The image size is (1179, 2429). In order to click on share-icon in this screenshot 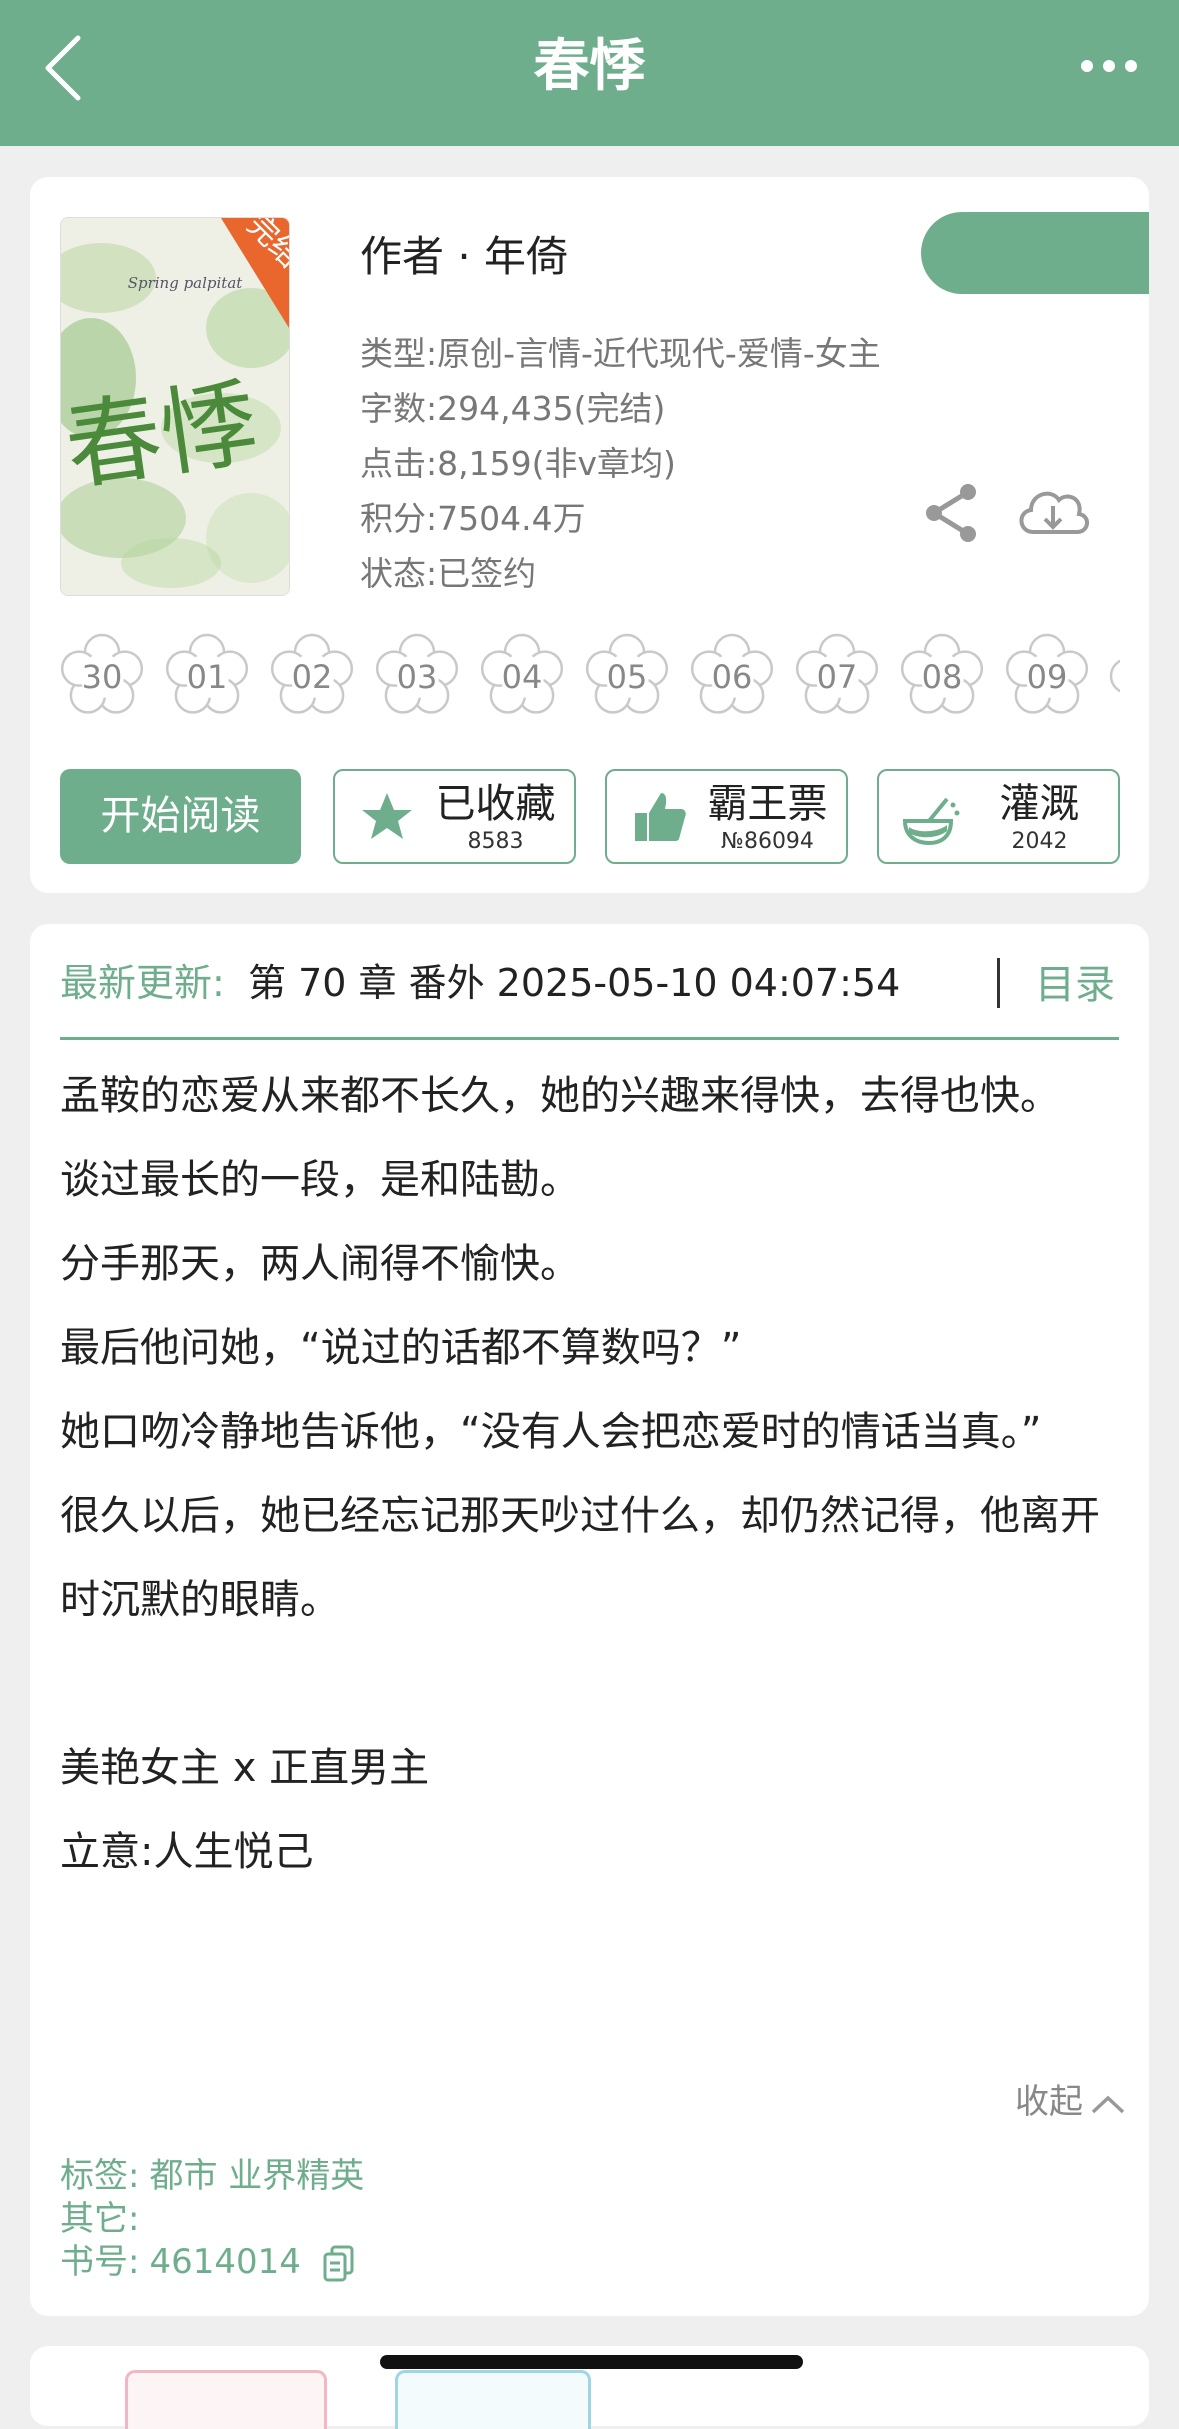, I will do `click(951, 513)`.